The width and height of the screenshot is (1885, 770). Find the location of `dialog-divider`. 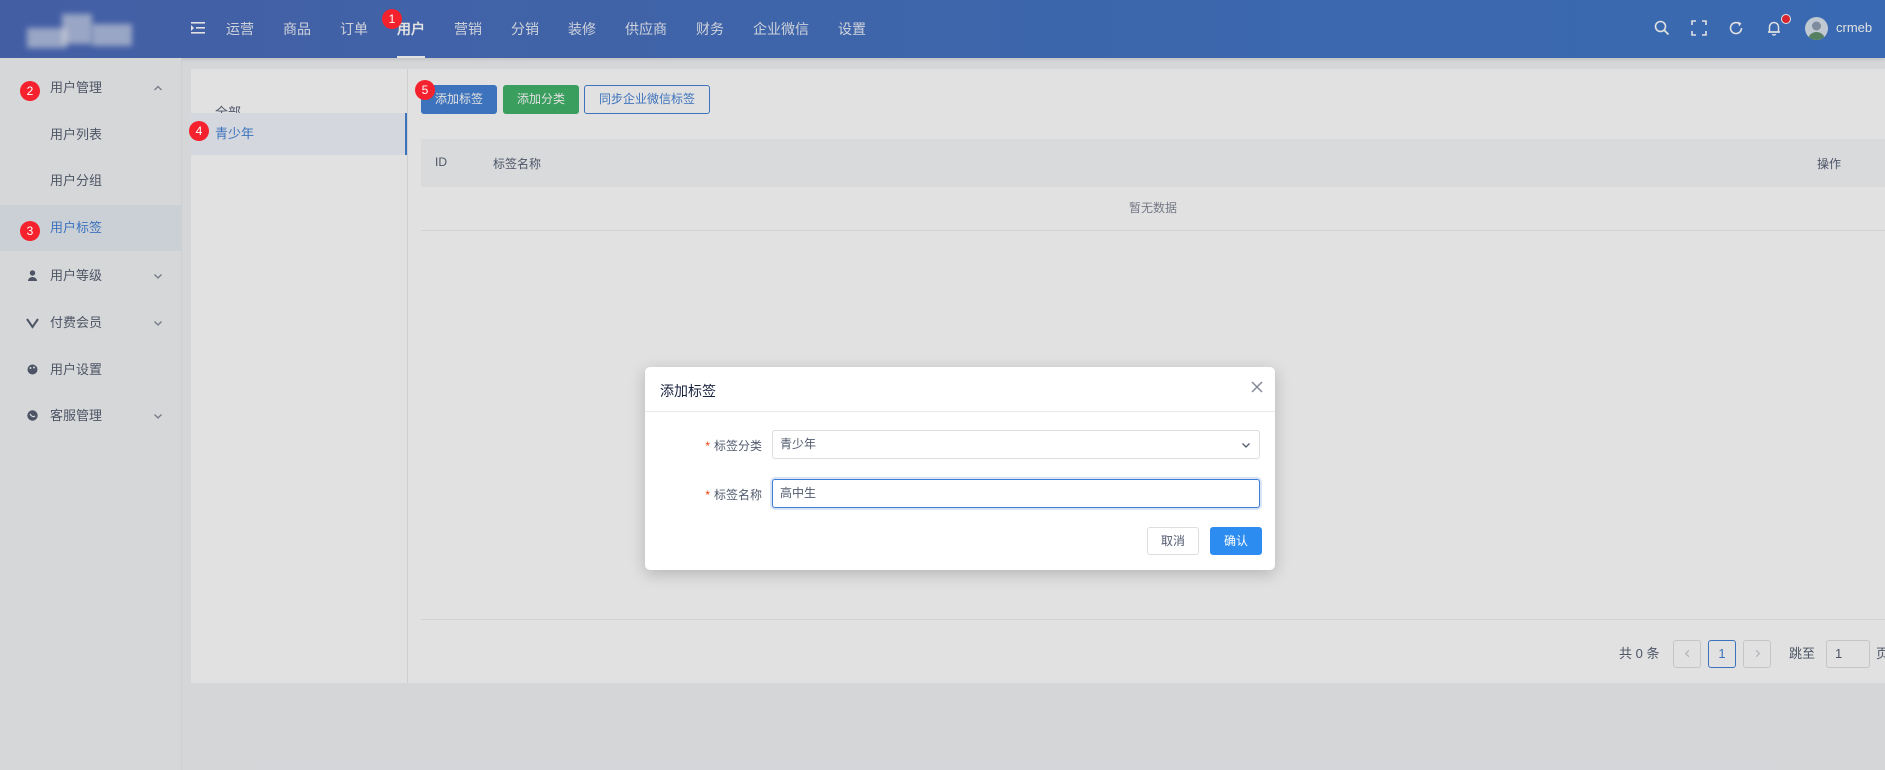

dialog-divider is located at coordinates (960, 411).